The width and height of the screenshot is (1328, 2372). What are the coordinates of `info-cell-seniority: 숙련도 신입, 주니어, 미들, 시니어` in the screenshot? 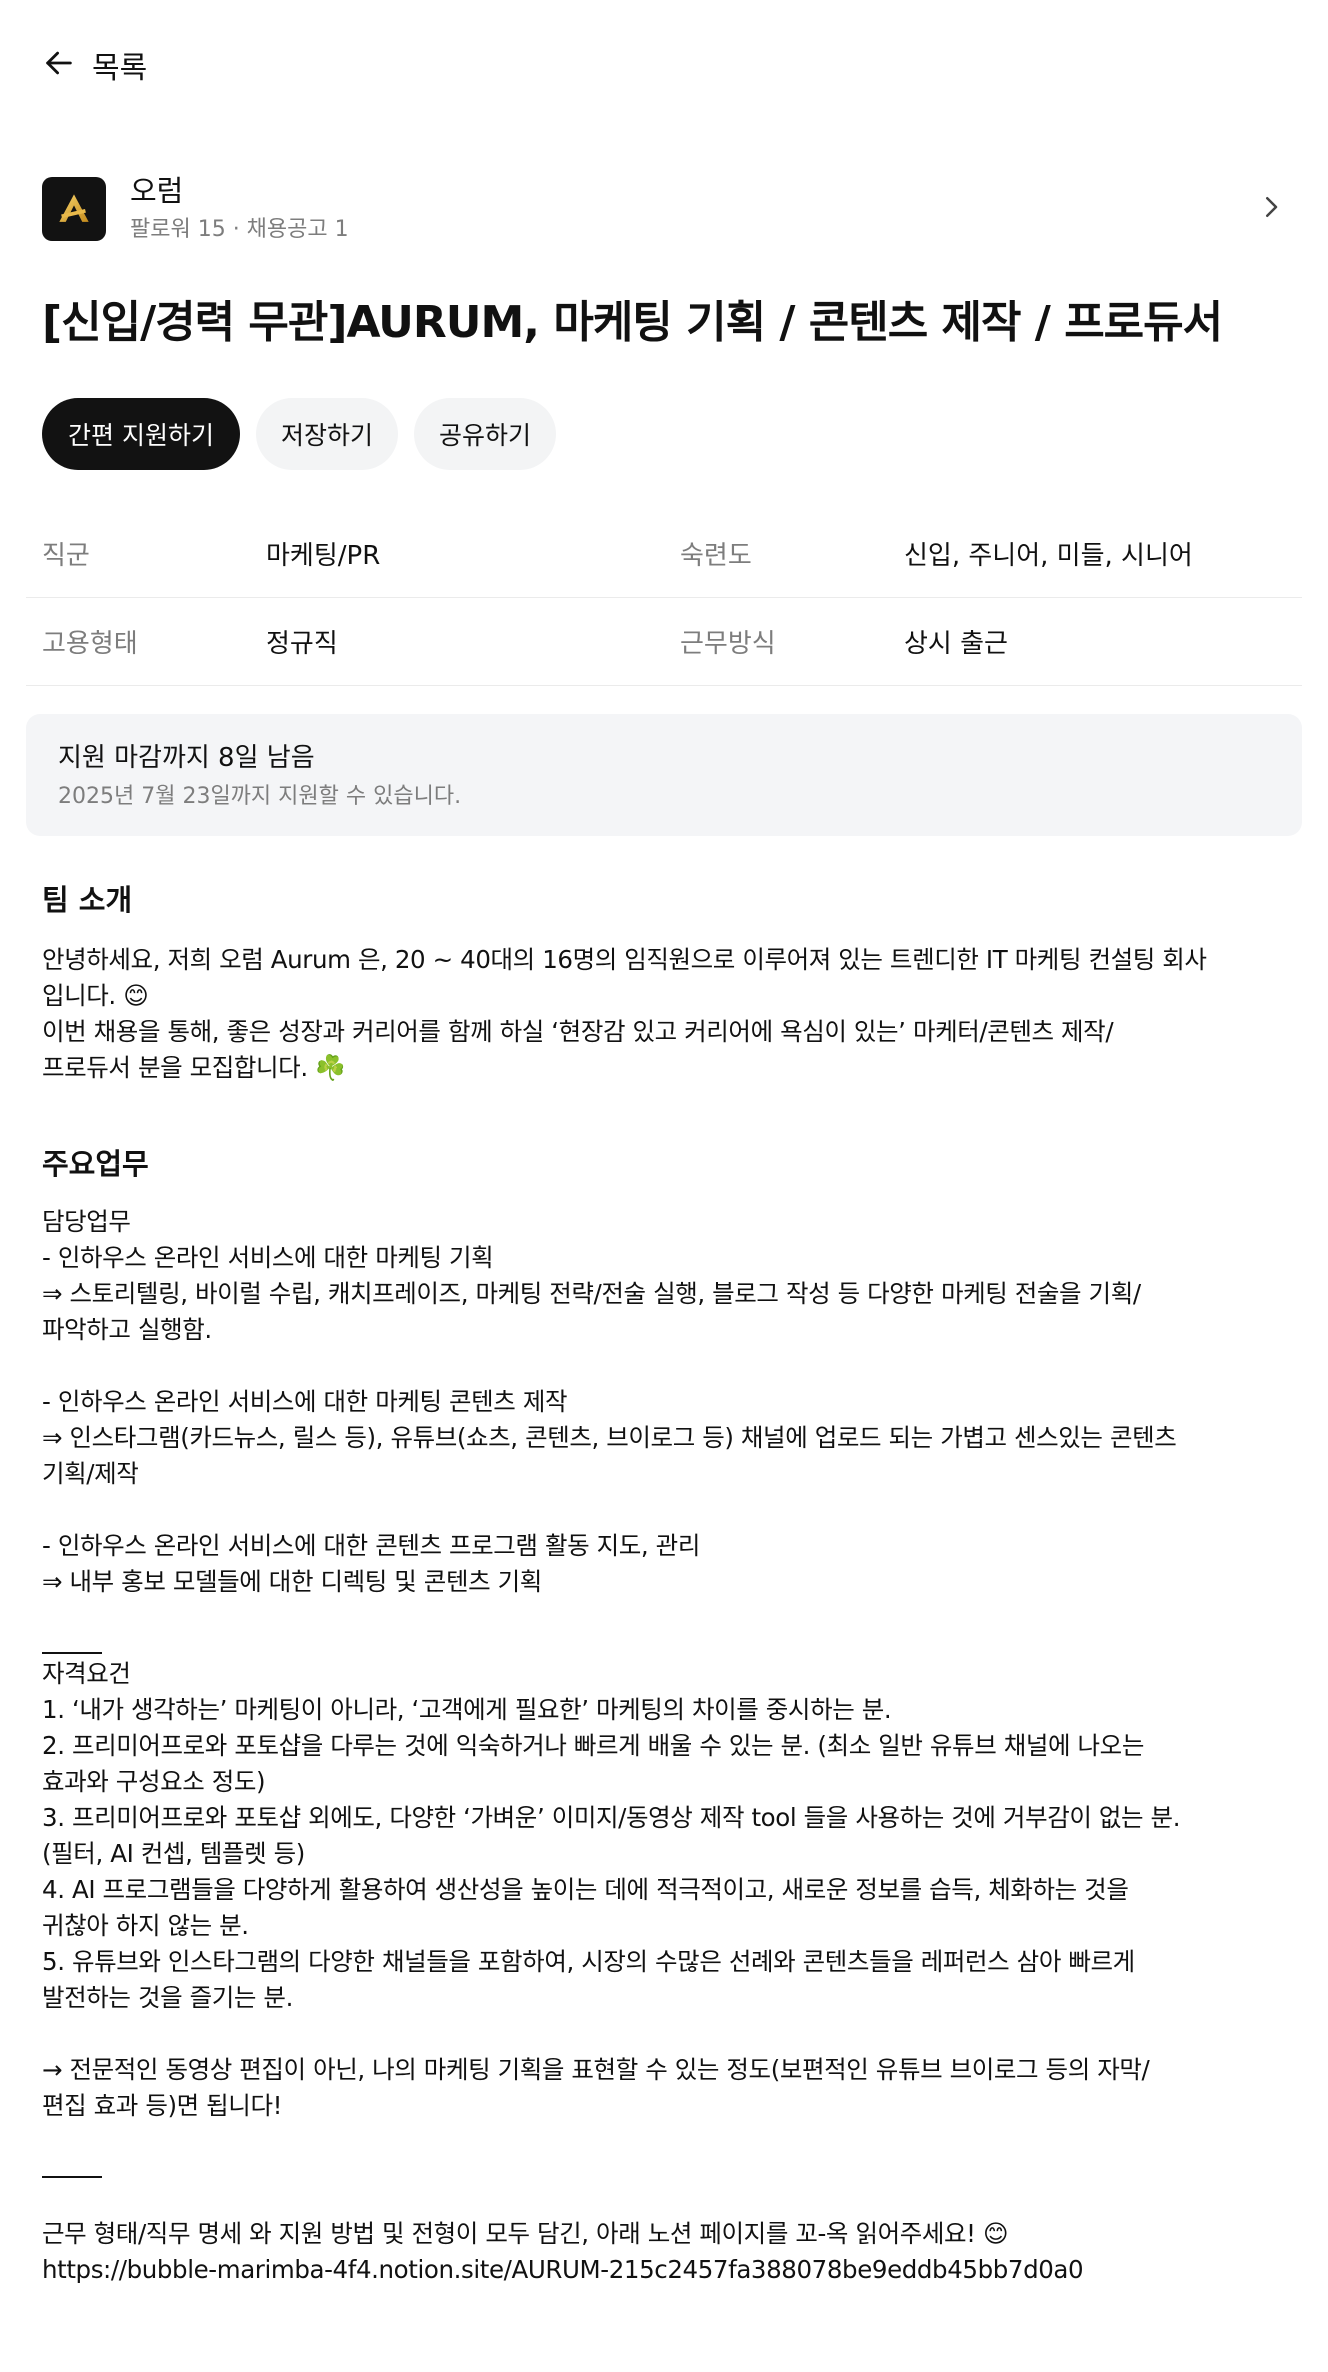 It's located at (983, 553).